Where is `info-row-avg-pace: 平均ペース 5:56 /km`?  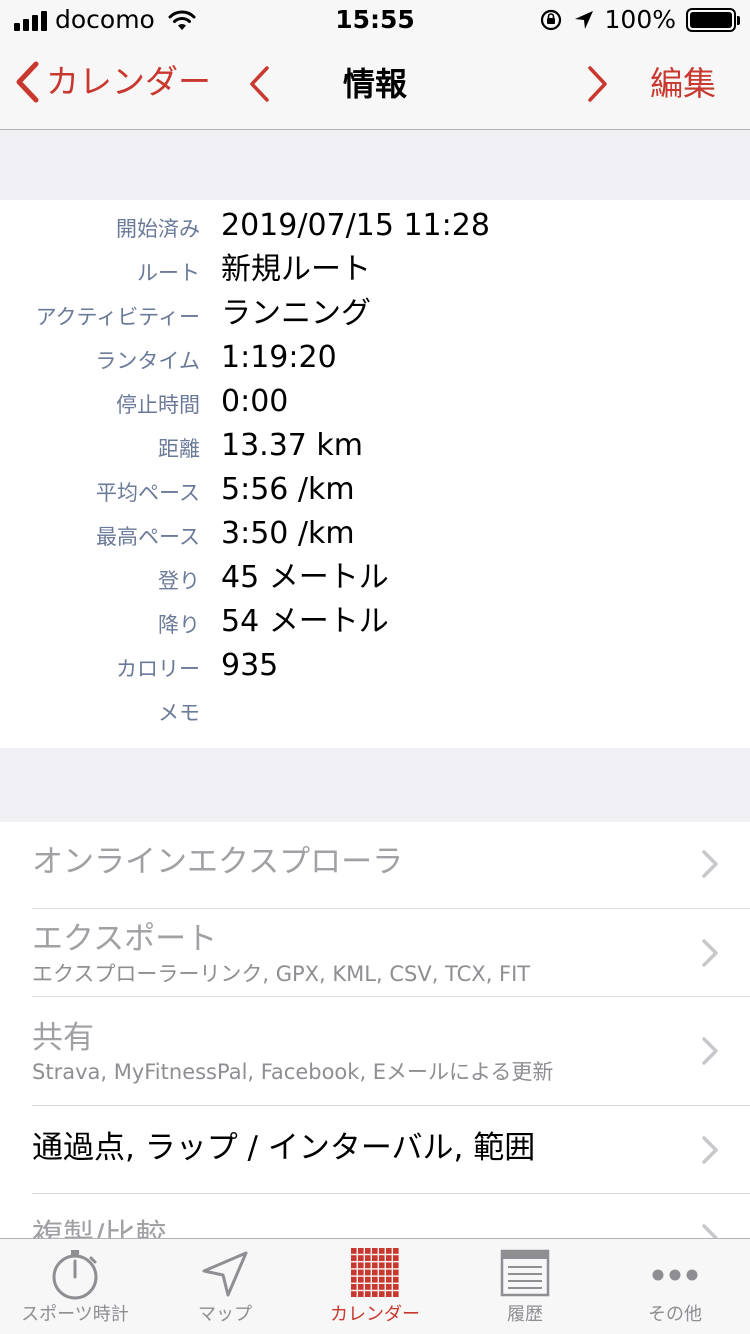 info-row-avg-pace: 平均ペース 5:56 /km is located at coordinates (375, 490).